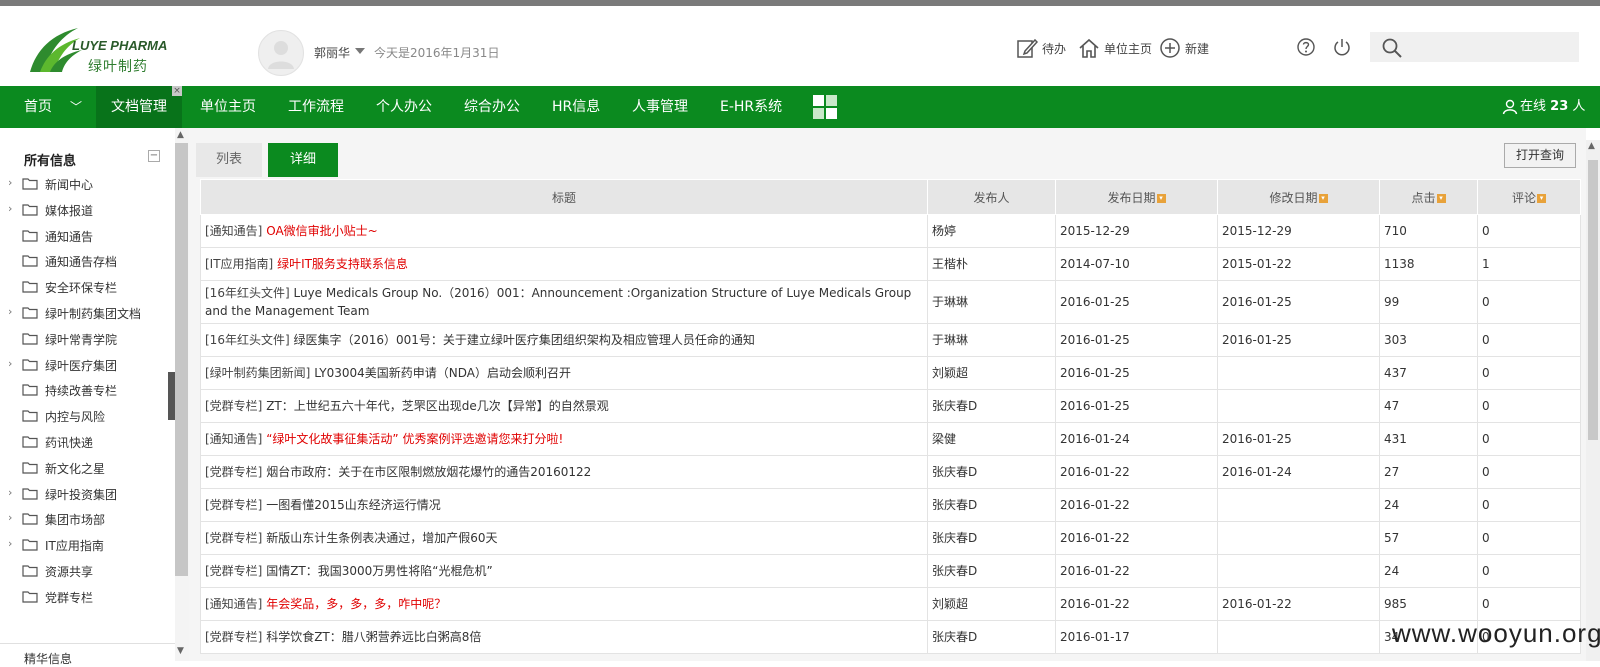 The width and height of the screenshot is (1600, 667). I want to click on close-icon: ×, so click(177, 91).